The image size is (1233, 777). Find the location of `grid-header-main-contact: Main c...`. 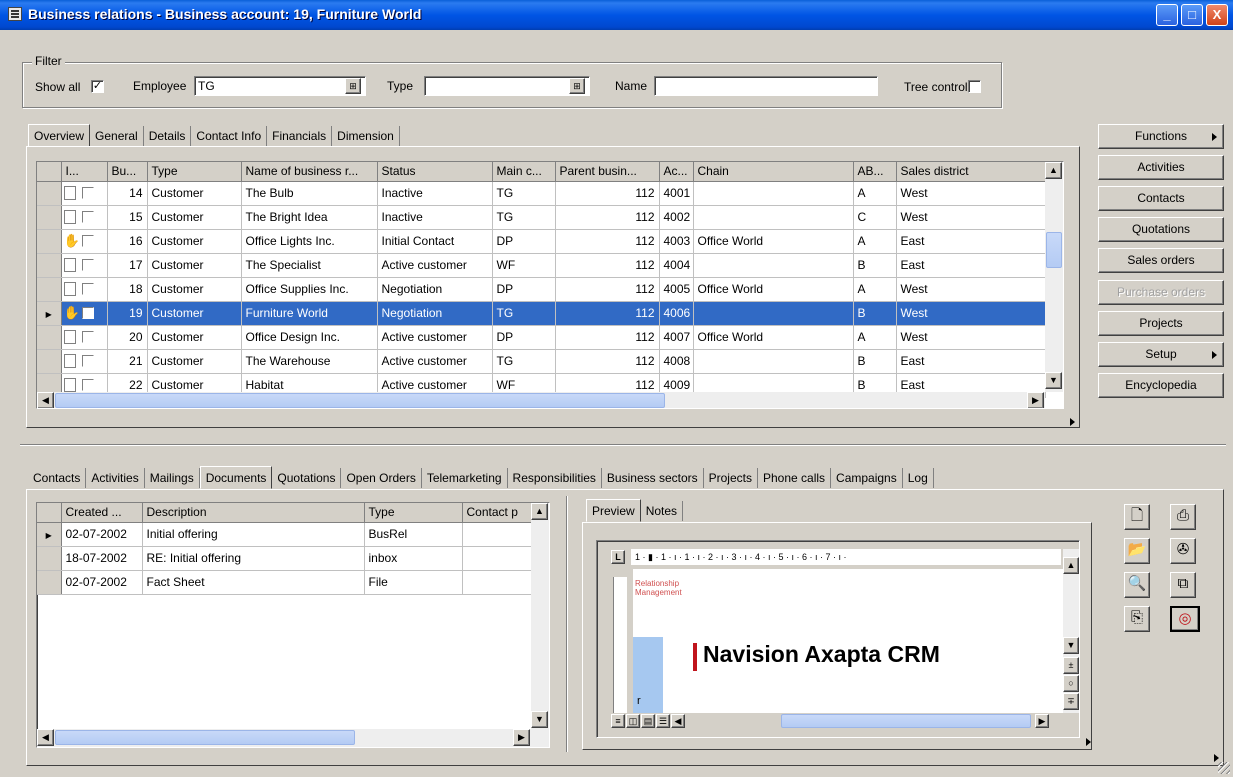

grid-header-main-contact: Main c... is located at coordinates (524, 172).